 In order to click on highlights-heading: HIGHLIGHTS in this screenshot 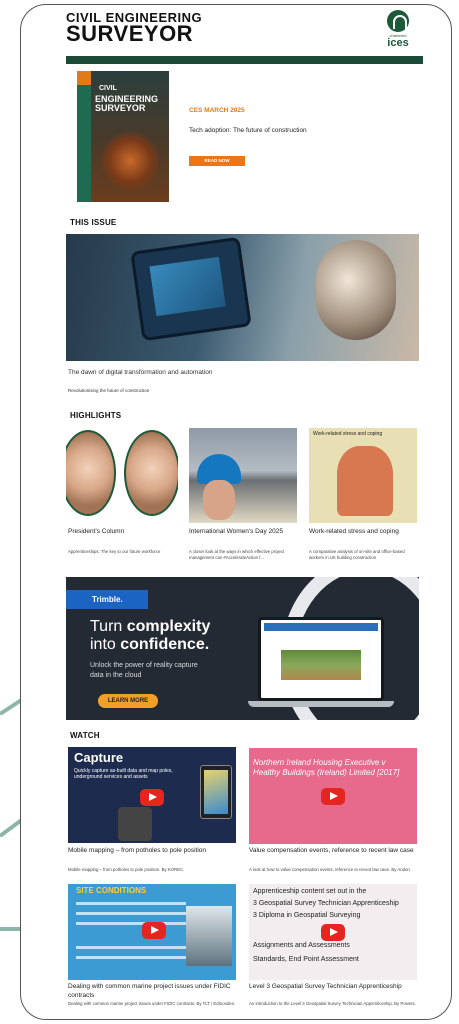, I will do `click(96, 415)`.